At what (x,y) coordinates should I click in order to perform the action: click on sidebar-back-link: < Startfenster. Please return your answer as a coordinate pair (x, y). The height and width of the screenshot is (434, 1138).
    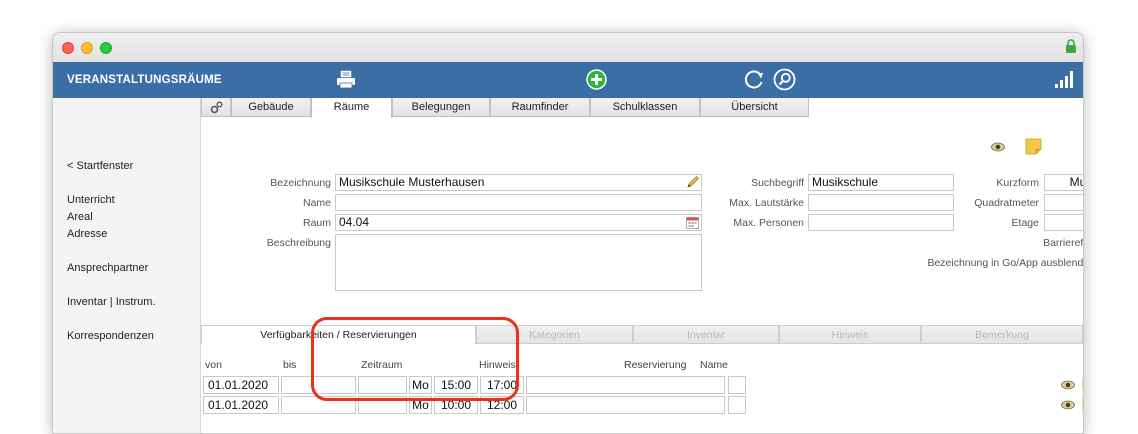
    Looking at the image, I should click on (100, 166).